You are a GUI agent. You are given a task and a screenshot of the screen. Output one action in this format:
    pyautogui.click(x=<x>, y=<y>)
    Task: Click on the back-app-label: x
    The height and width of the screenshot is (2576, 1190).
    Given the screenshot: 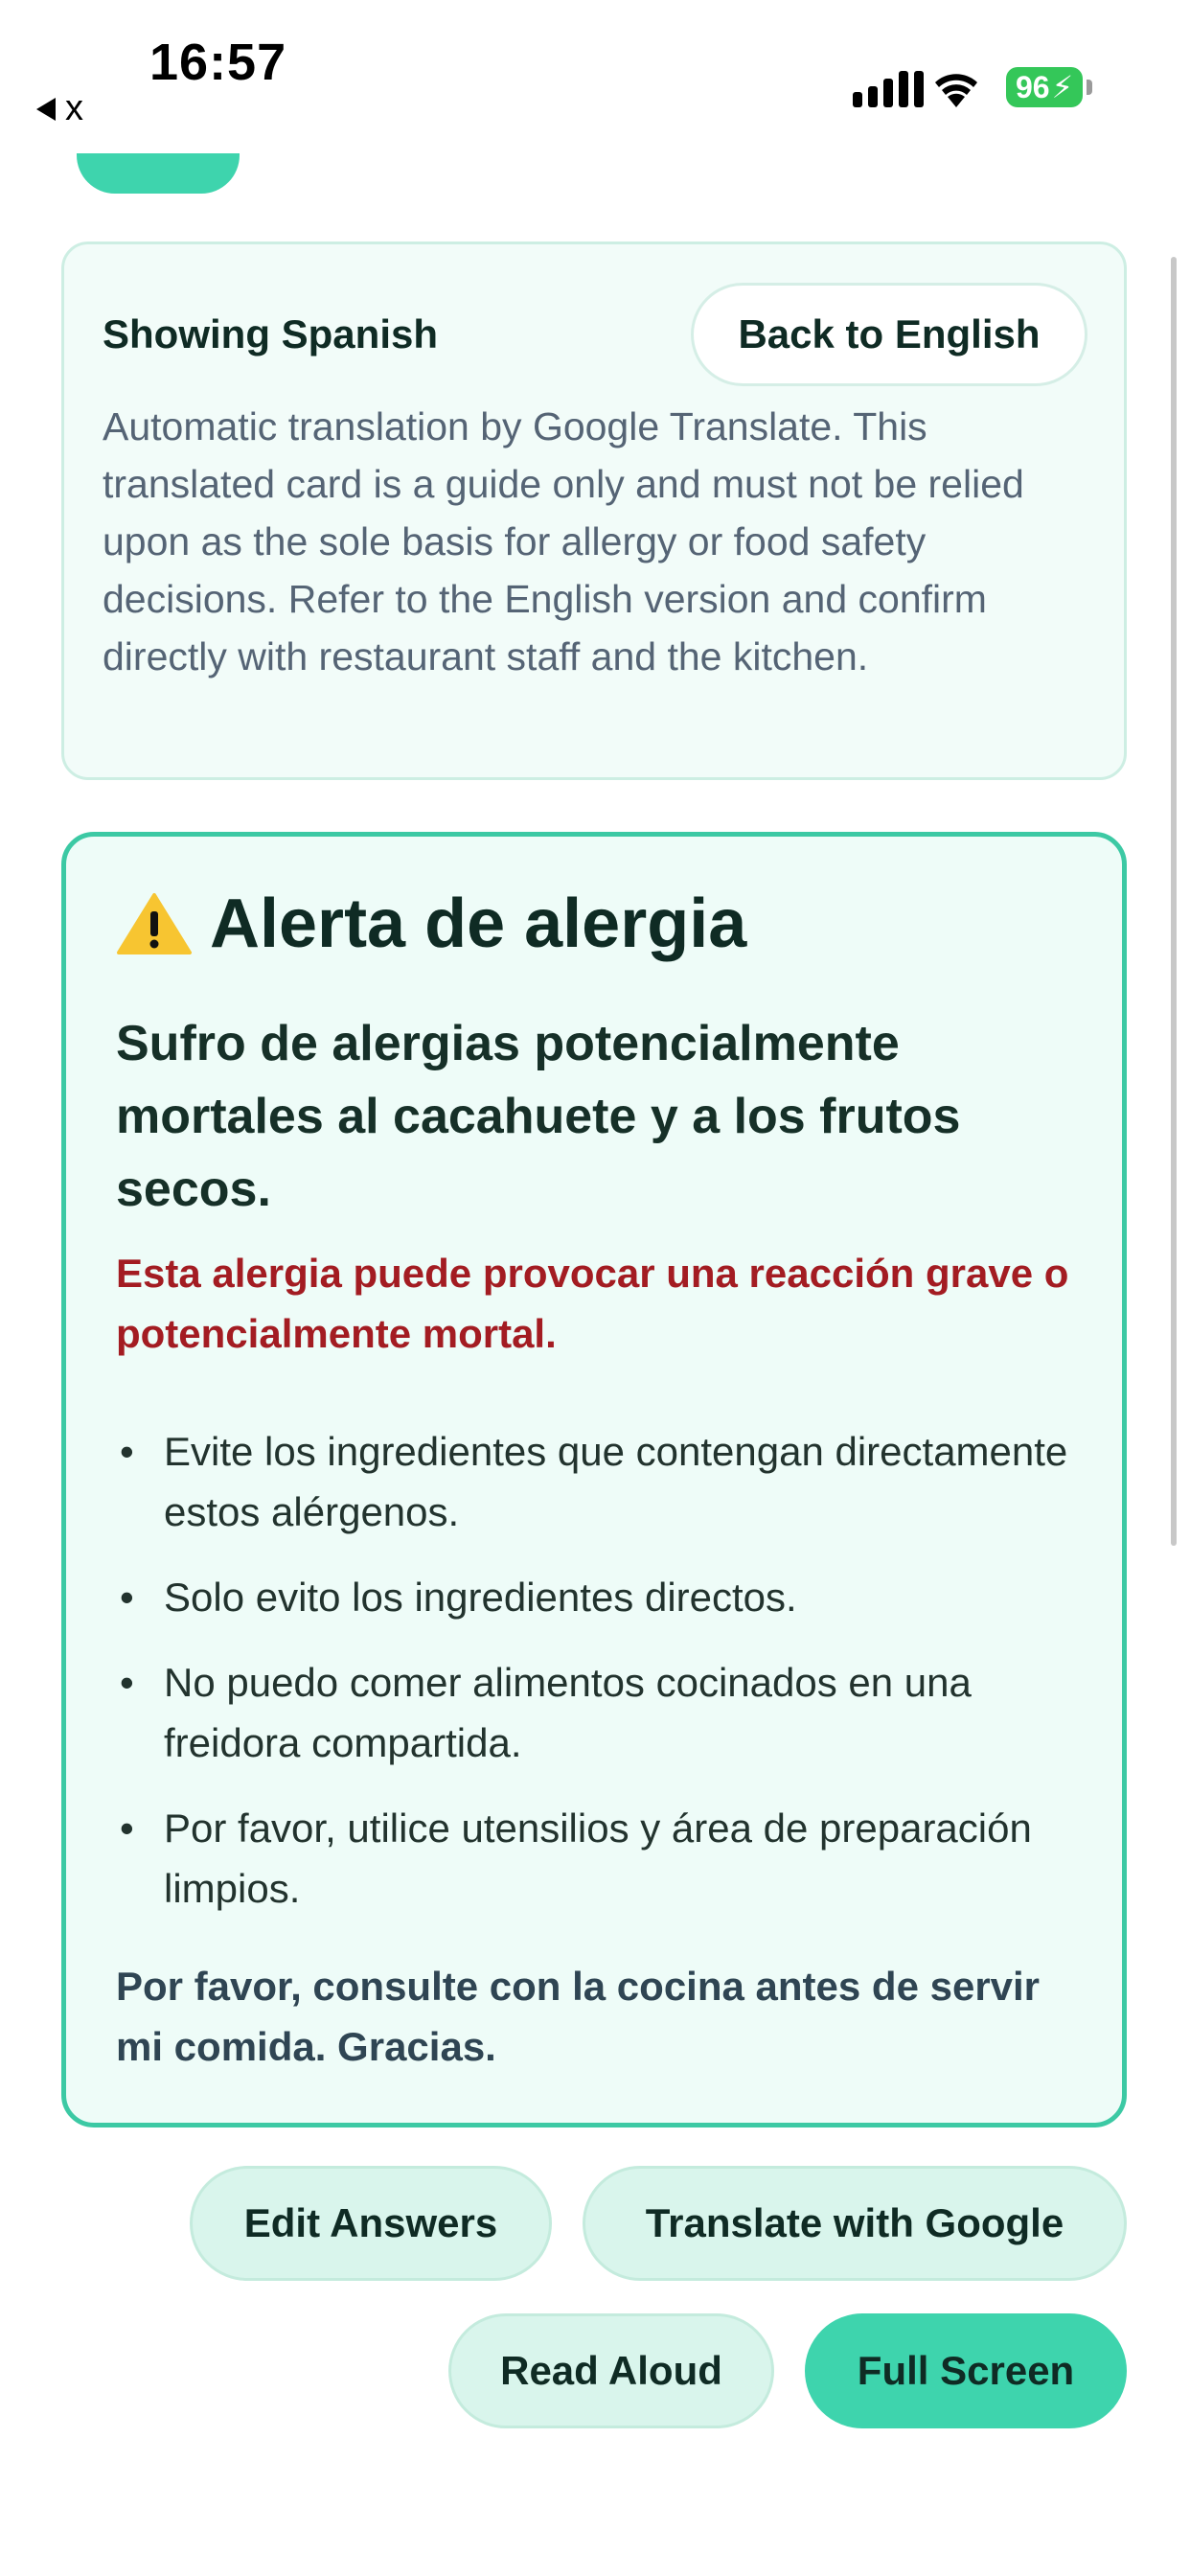 What is the action you would take?
    pyautogui.click(x=74, y=108)
    